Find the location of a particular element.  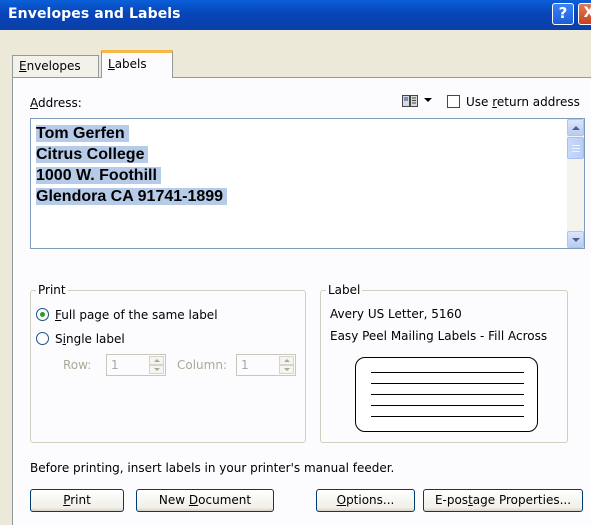

help-button: ? is located at coordinates (563, 14).